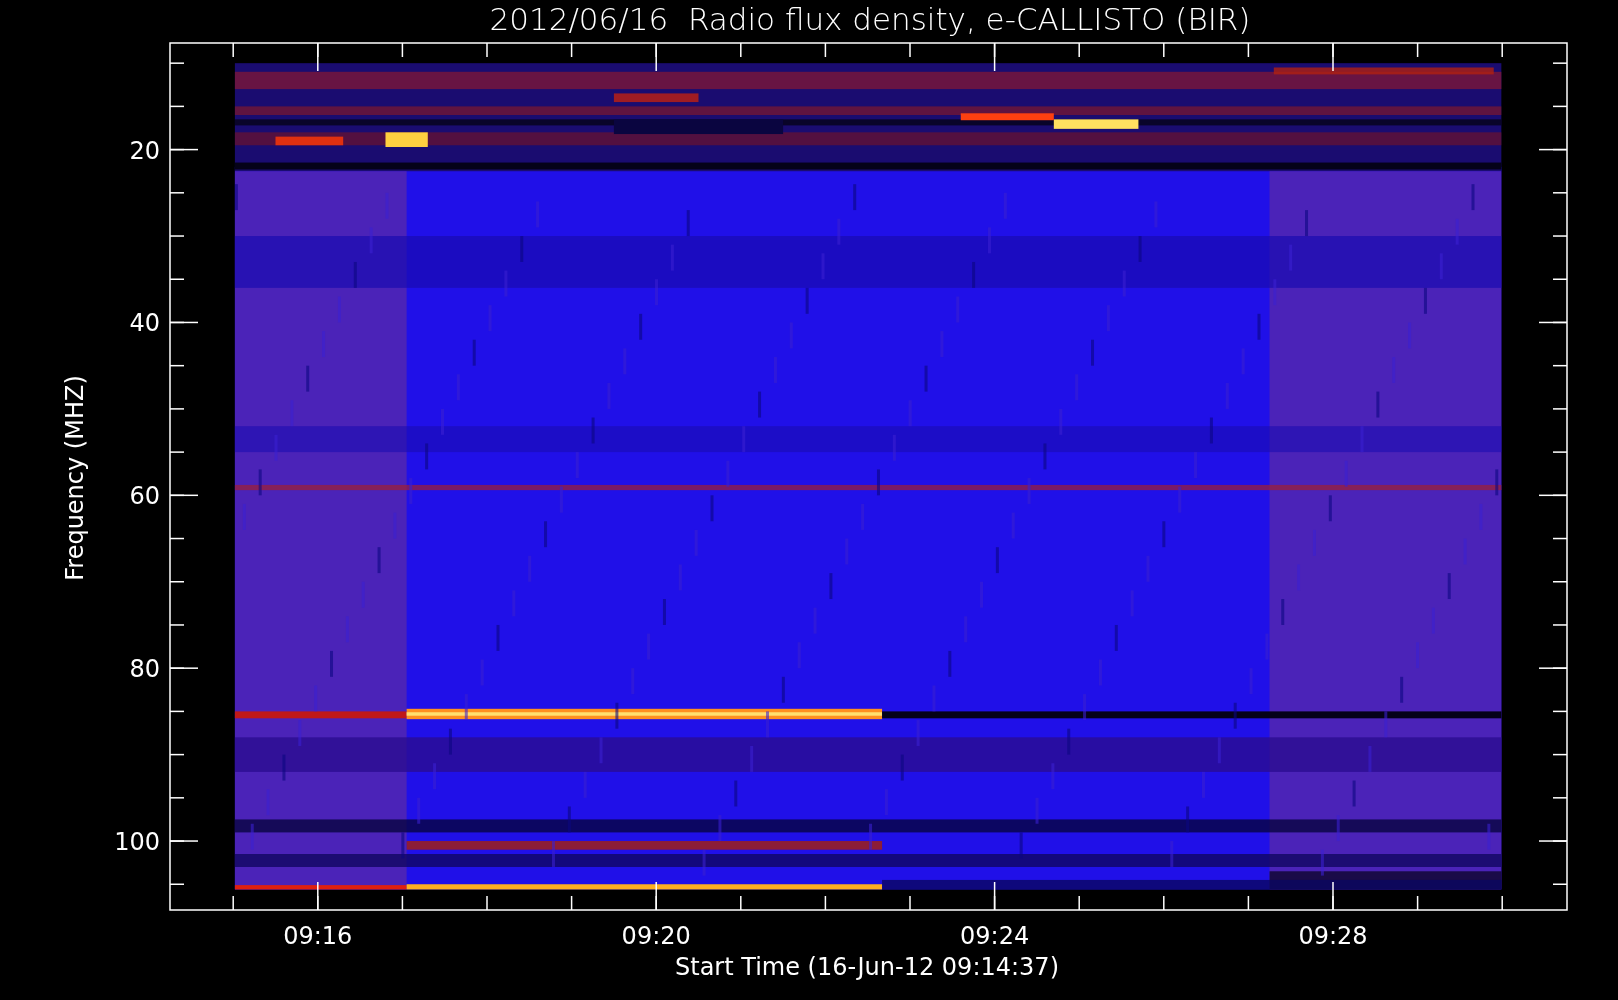 Image resolution: width=1618 pixels, height=1000 pixels. Describe the element at coordinates (870, 19) in the screenshot. I see `chart-title: 2012/06/16 Radio flux density, e-CALLISTO (BIR)` at that location.